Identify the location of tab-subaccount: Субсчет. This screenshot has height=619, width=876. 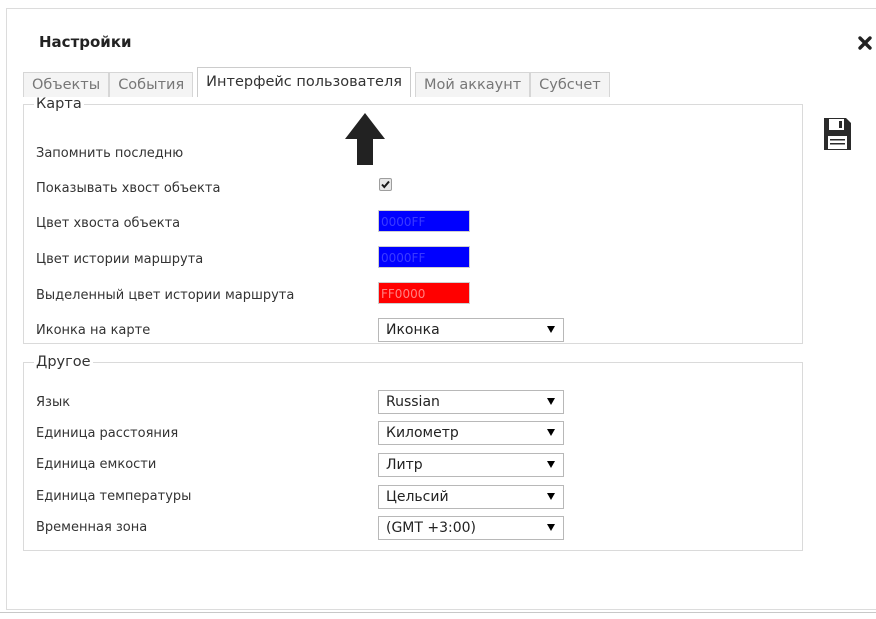
(570, 84).